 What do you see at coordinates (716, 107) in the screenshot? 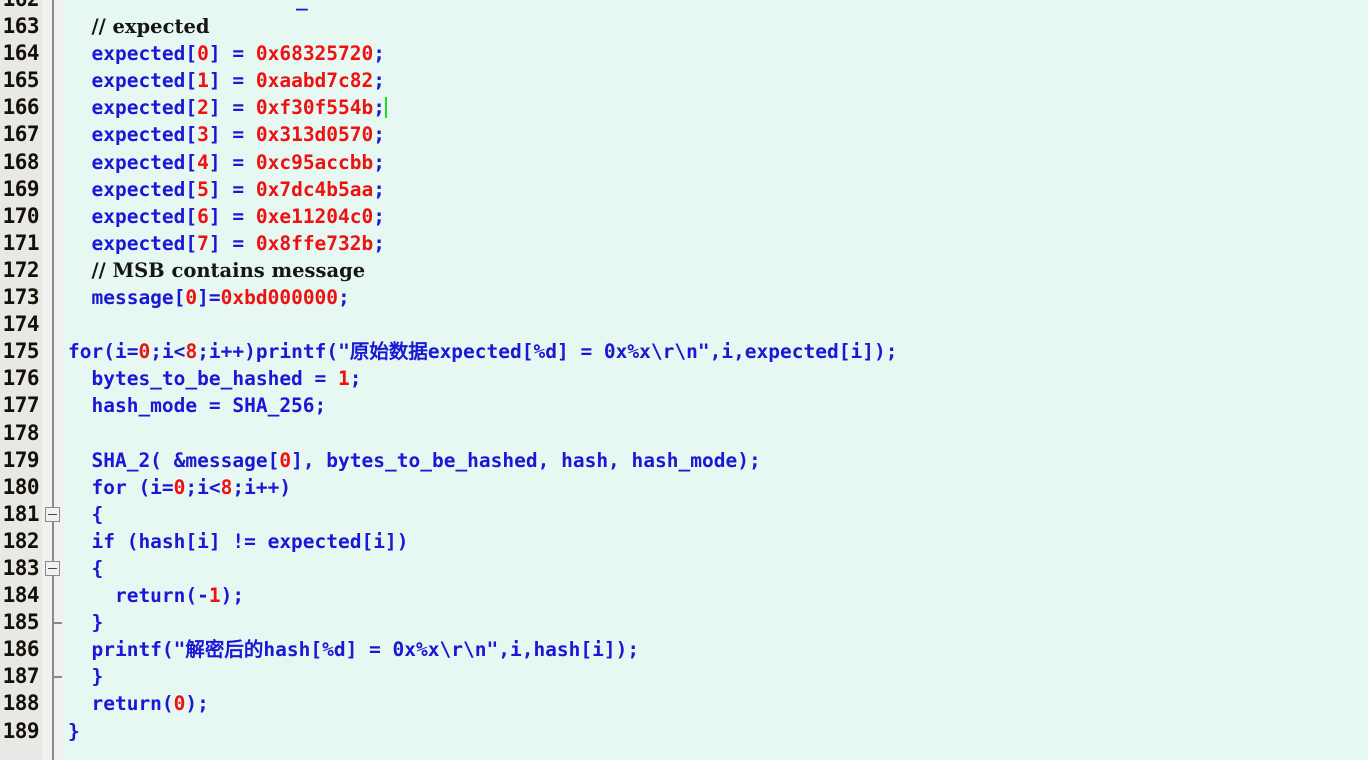
I see `code-line: expected[2] = 0xf30f554b;` at bounding box center [716, 107].